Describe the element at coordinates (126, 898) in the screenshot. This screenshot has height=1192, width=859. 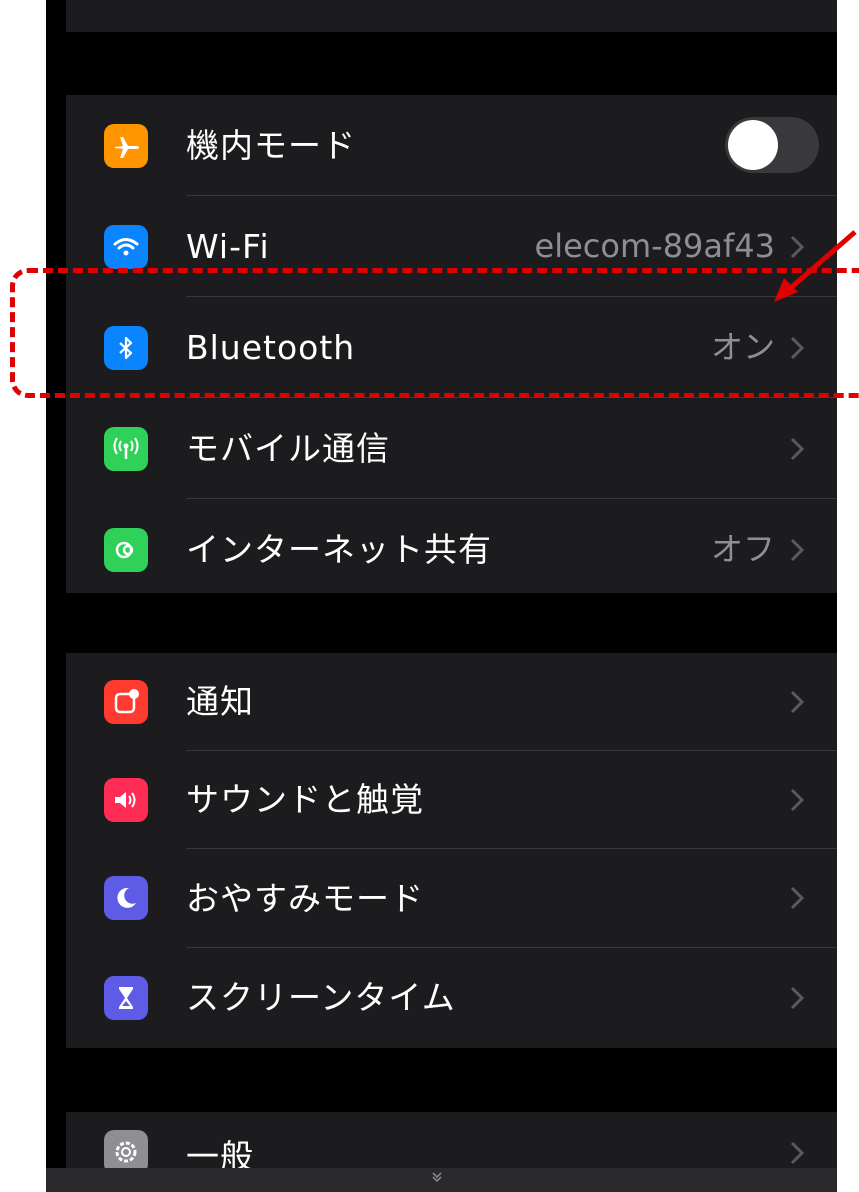
I see `moon-icon` at that location.